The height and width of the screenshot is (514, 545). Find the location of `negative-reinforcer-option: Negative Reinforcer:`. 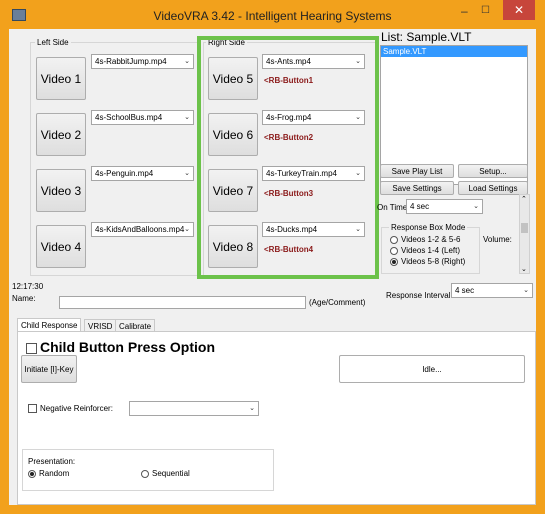

negative-reinforcer-option: Negative Reinforcer: is located at coordinates (70, 409).